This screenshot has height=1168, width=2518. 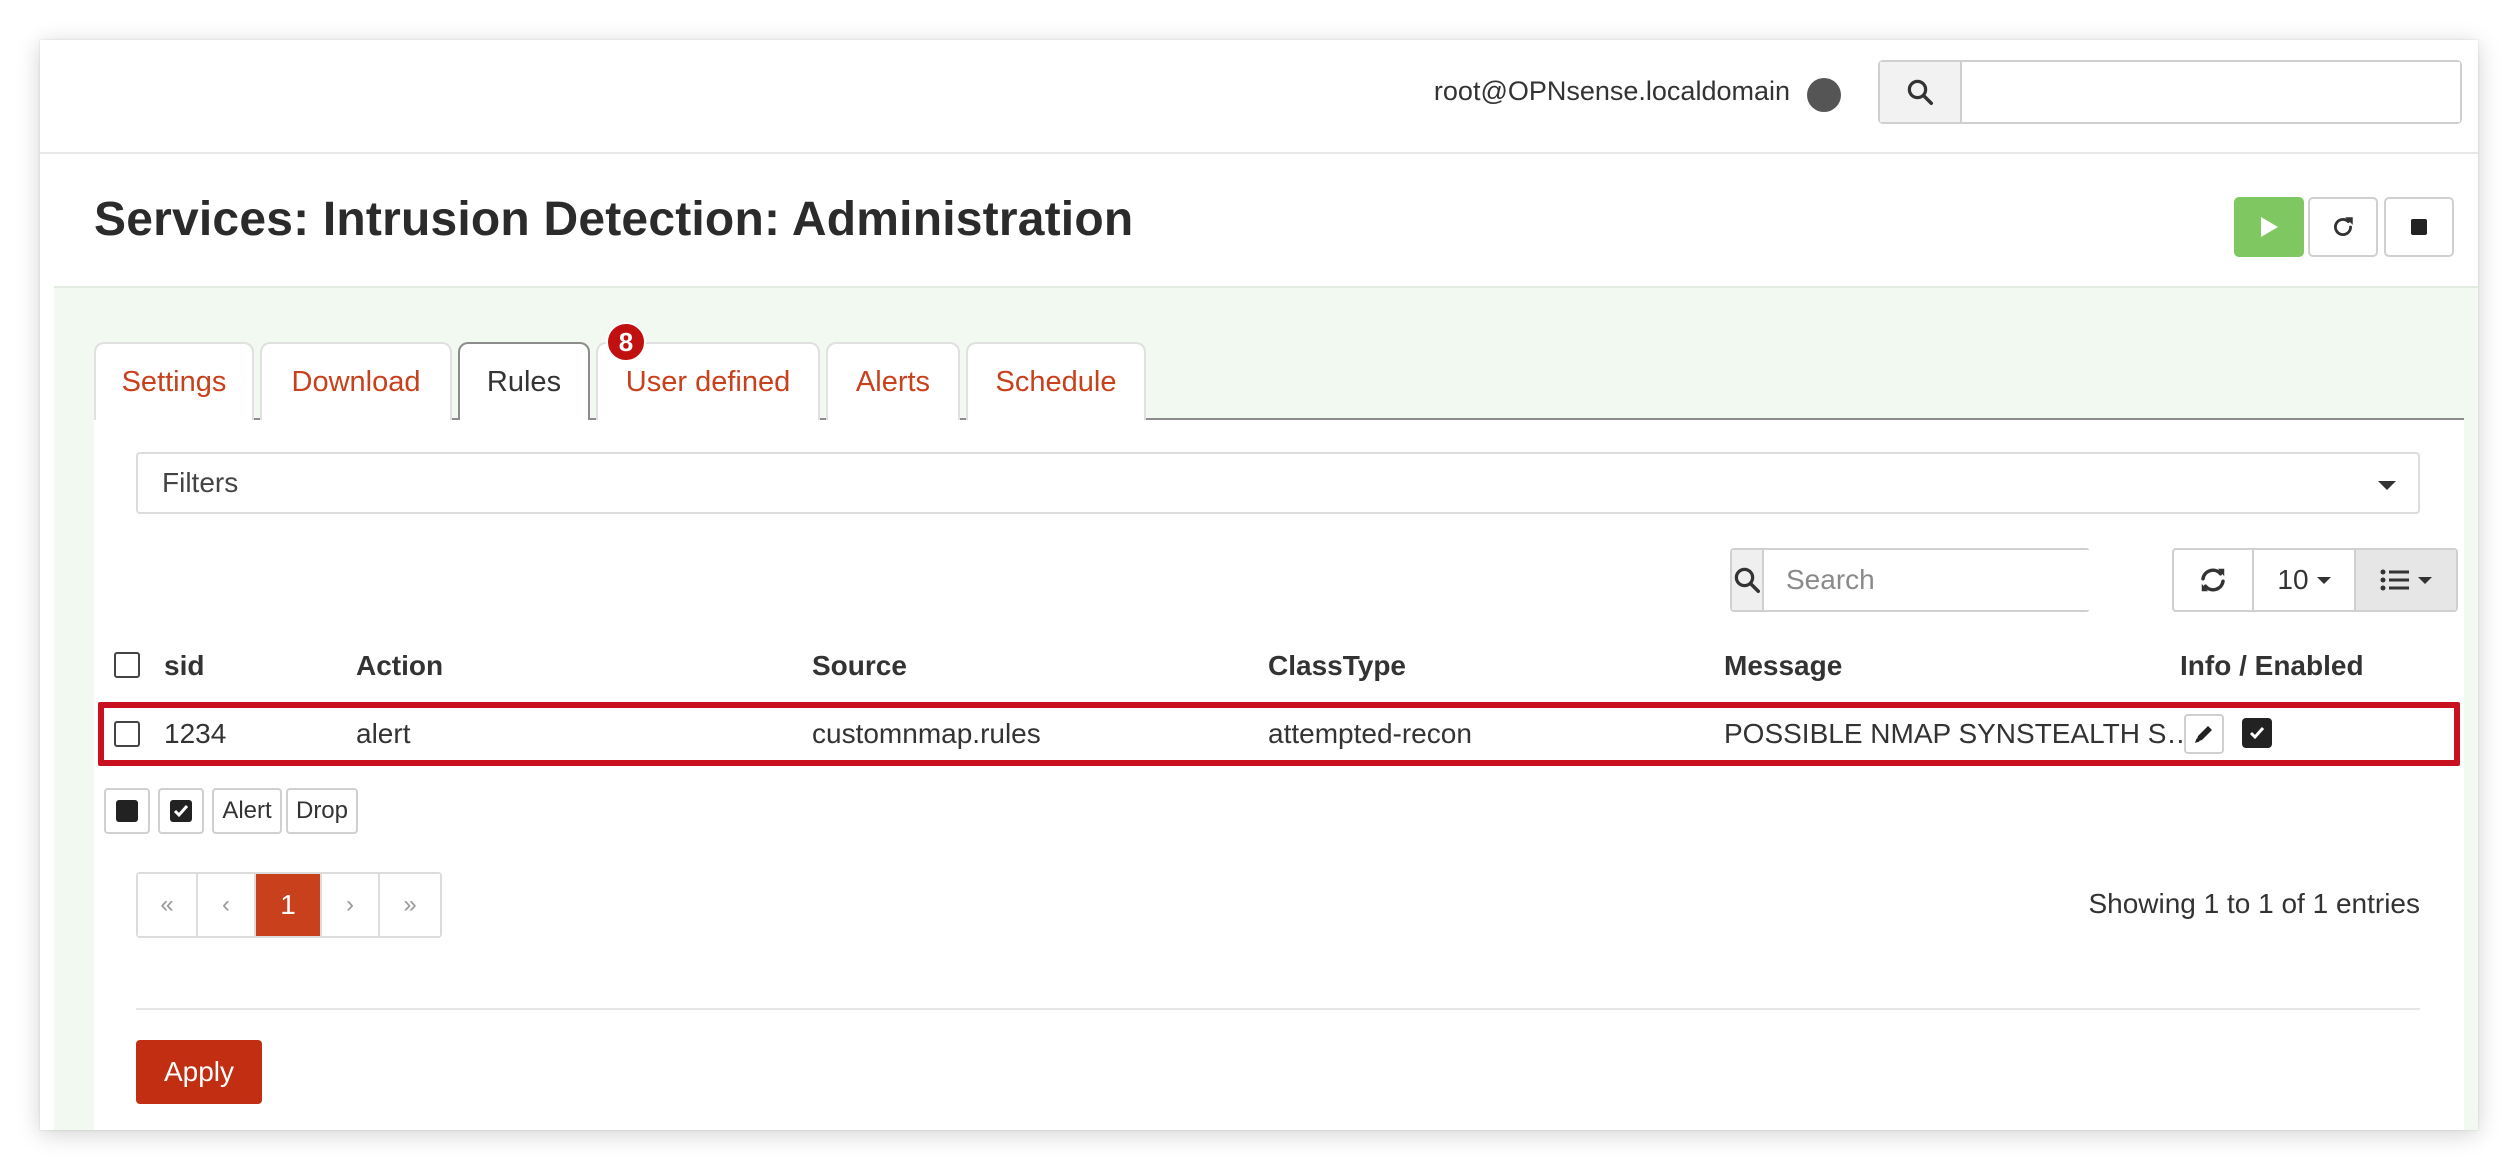 What do you see at coordinates (356, 381) in the screenshot?
I see `tab-download: Download` at bounding box center [356, 381].